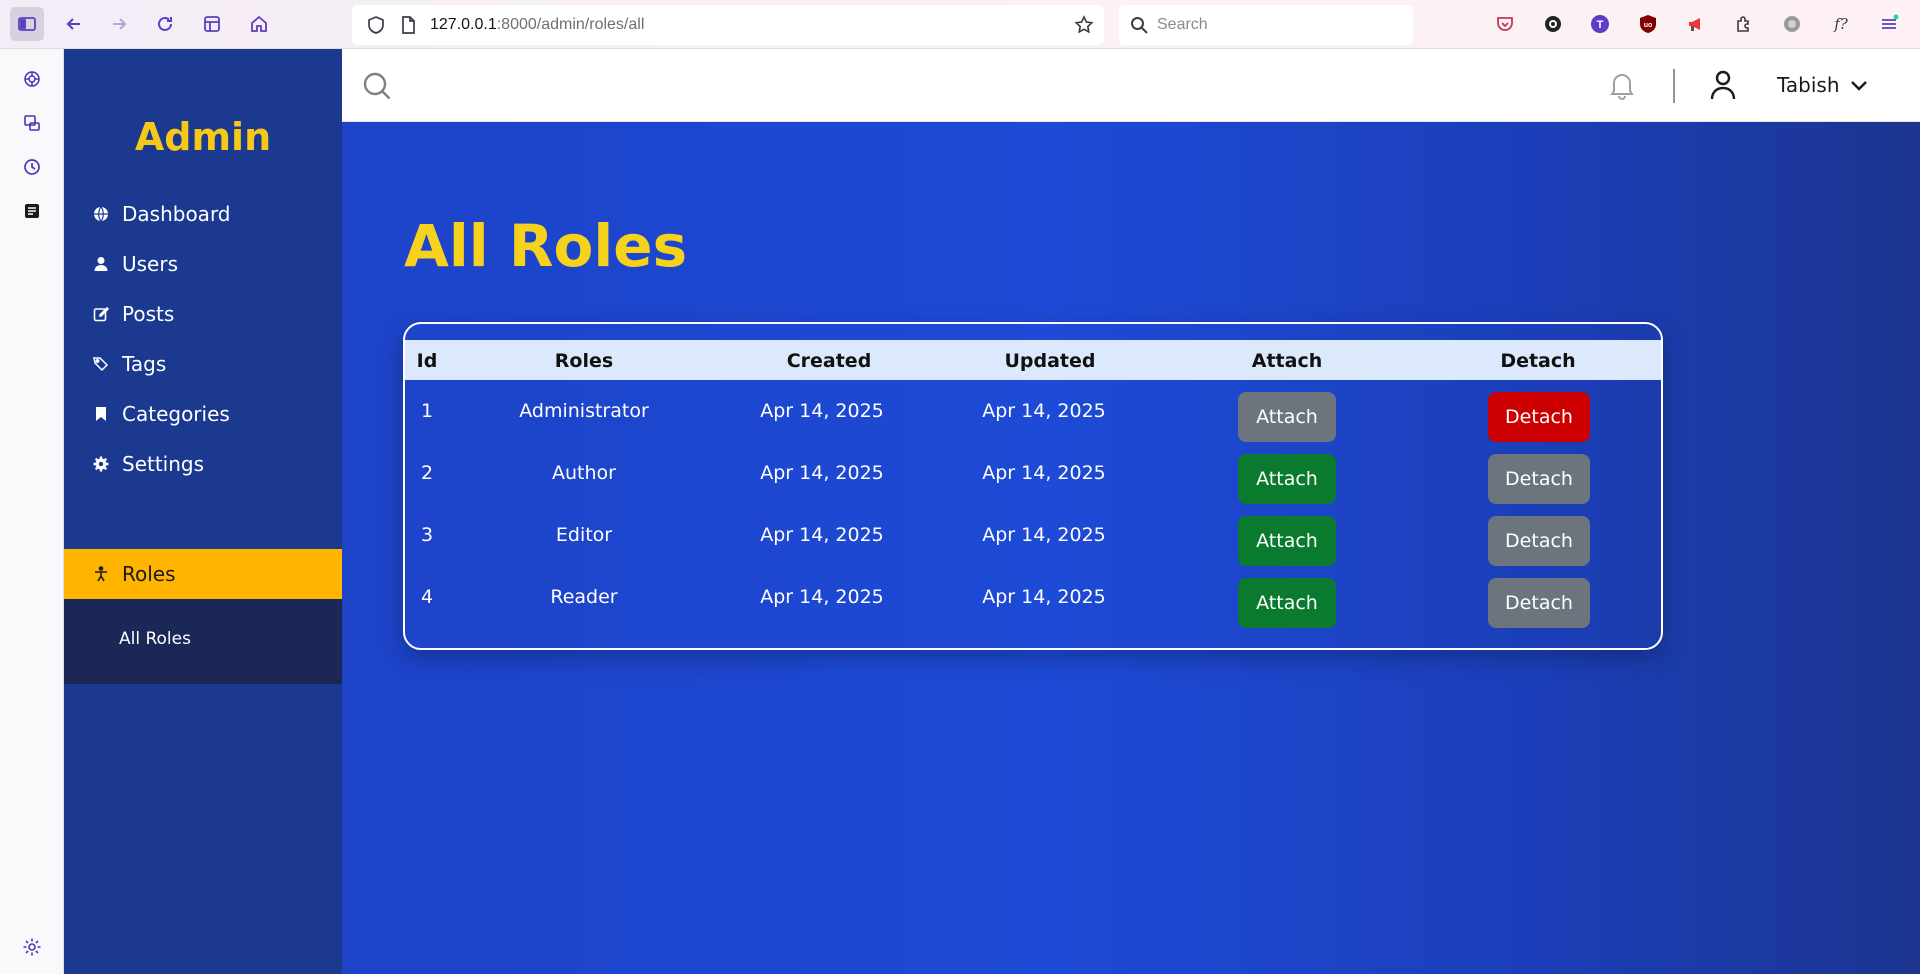 This screenshot has width=1920, height=974. I want to click on ublock-icon: uo, so click(1648, 24).